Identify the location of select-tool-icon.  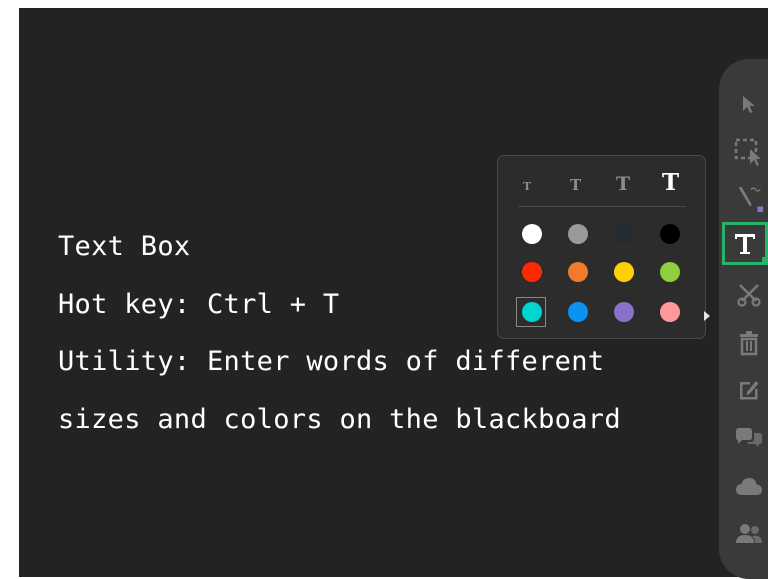
(749, 104).